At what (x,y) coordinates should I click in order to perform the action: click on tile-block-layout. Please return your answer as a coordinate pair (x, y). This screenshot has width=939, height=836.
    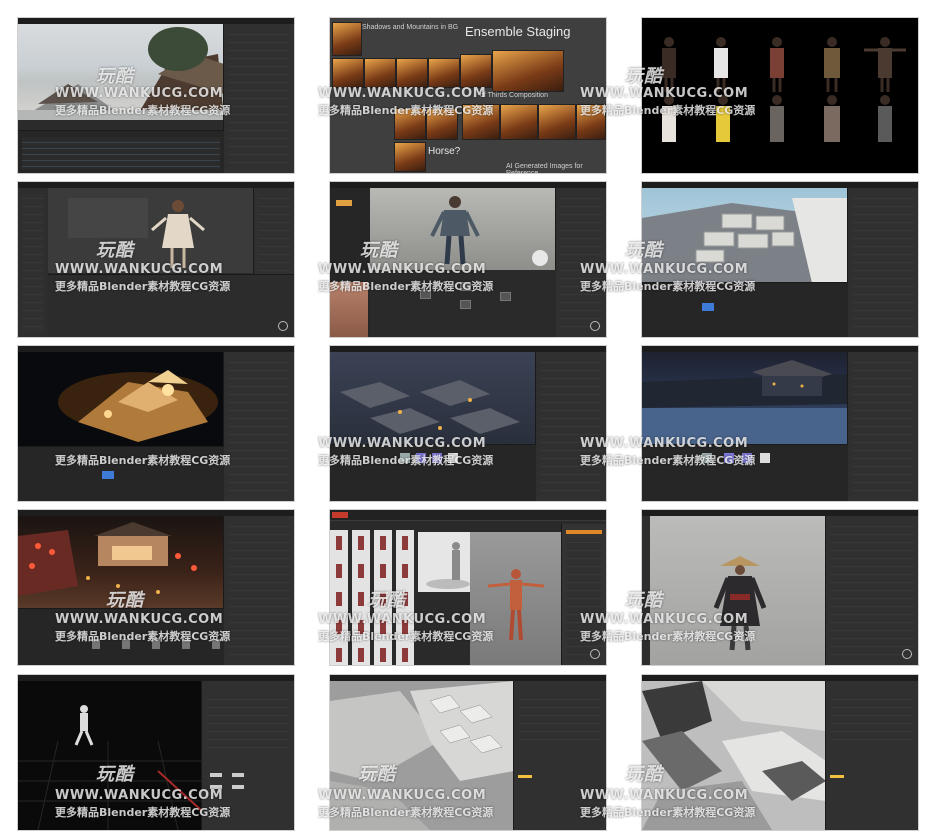
    Looking at the image, I should click on (780, 259).